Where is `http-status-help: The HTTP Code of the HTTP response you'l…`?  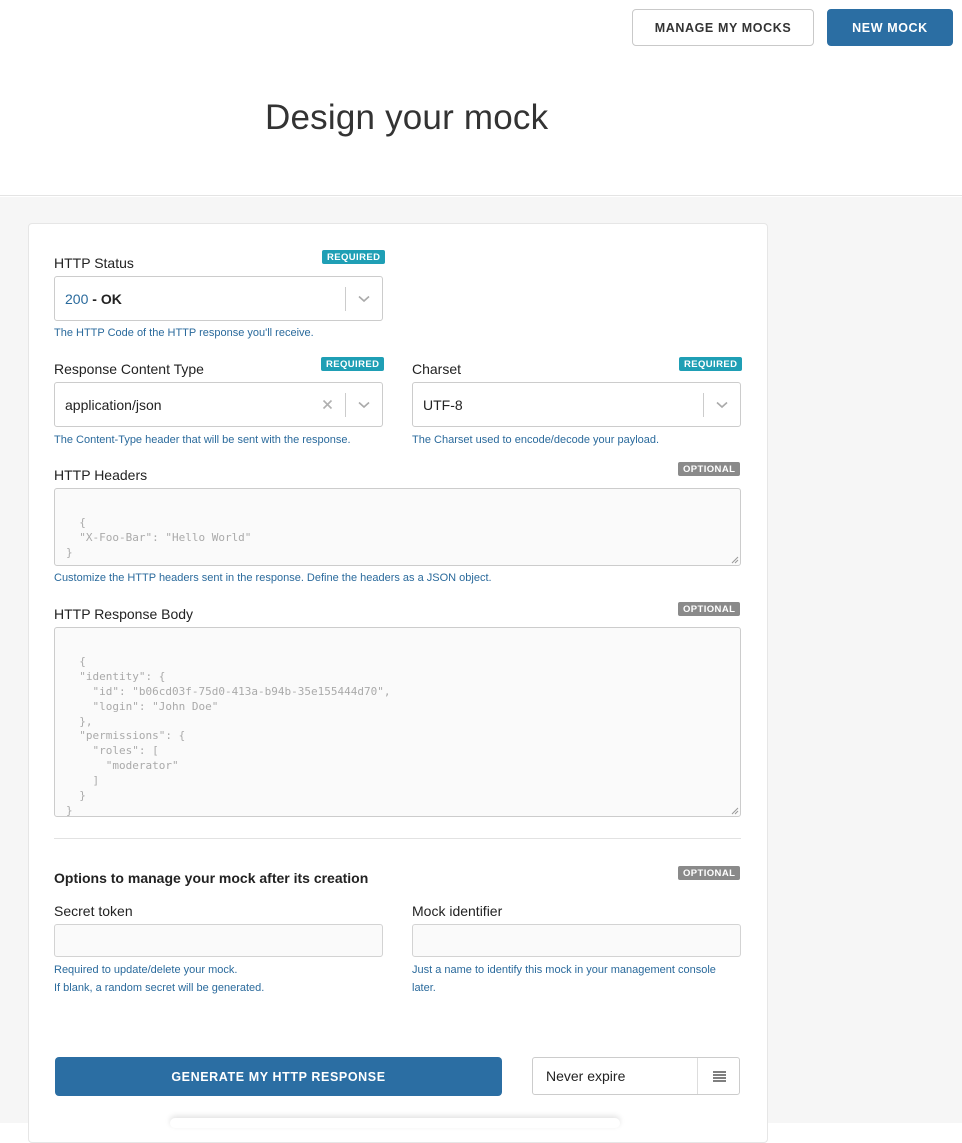
http-status-help: The HTTP Code of the HTTP response you'l… is located at coordinates (184, 333).